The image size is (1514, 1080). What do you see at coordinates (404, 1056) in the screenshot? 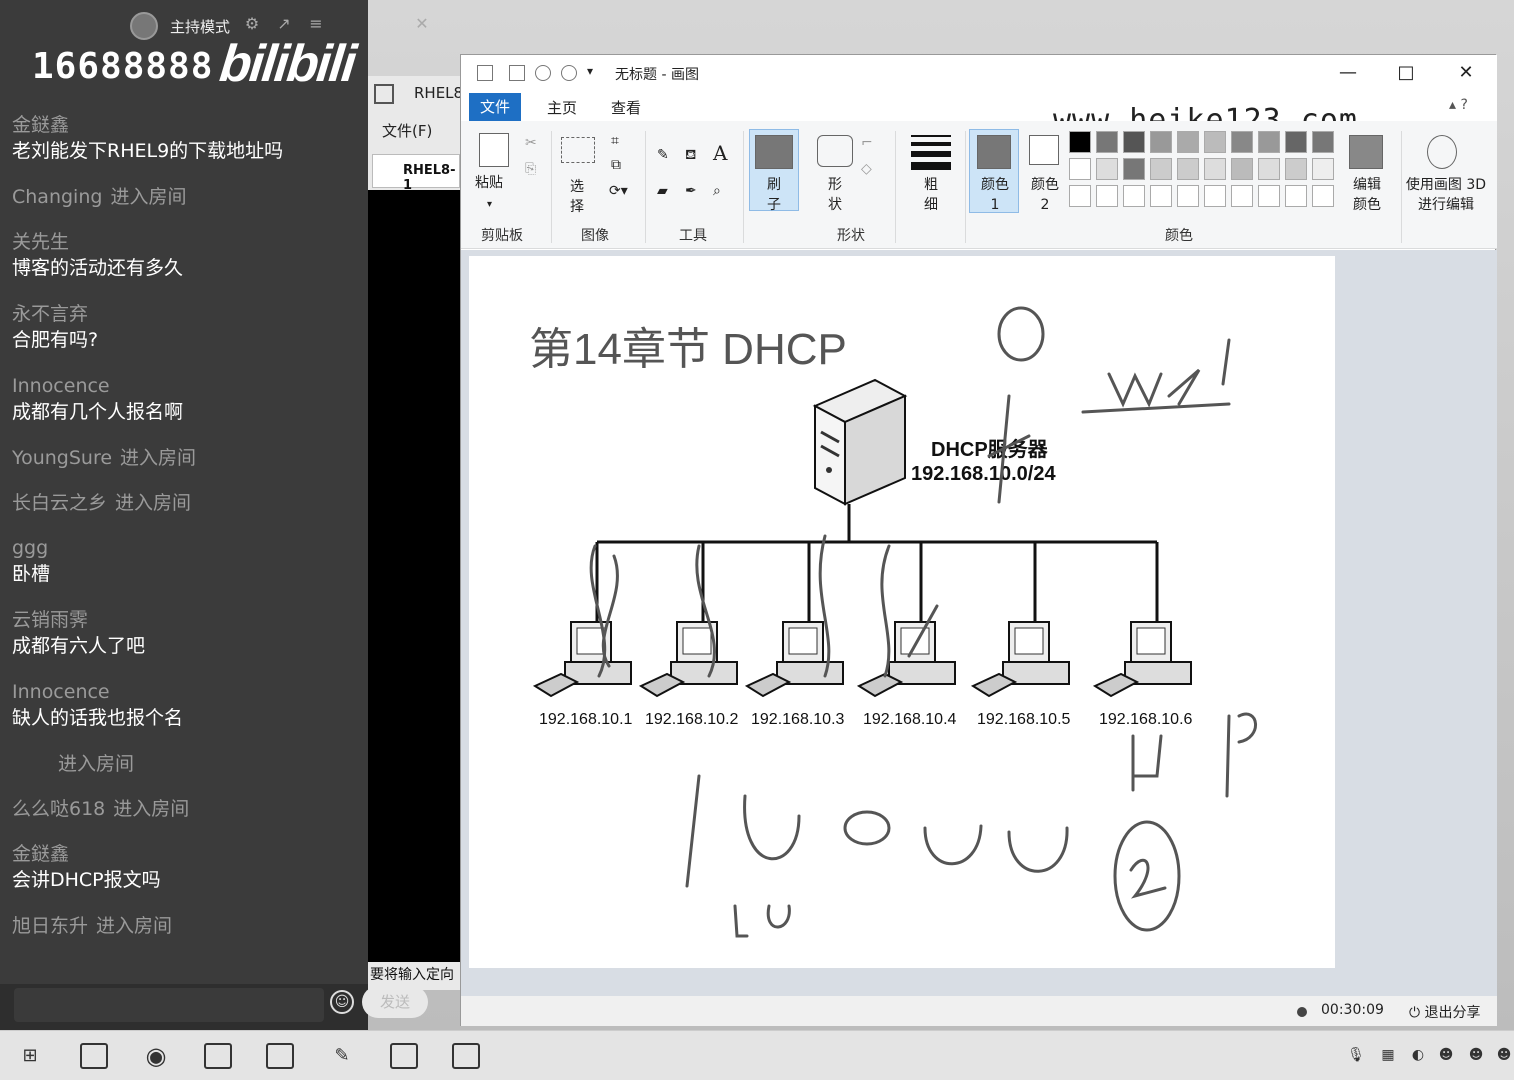
I see `terminal-icon` at bounding box center [404, 1056].